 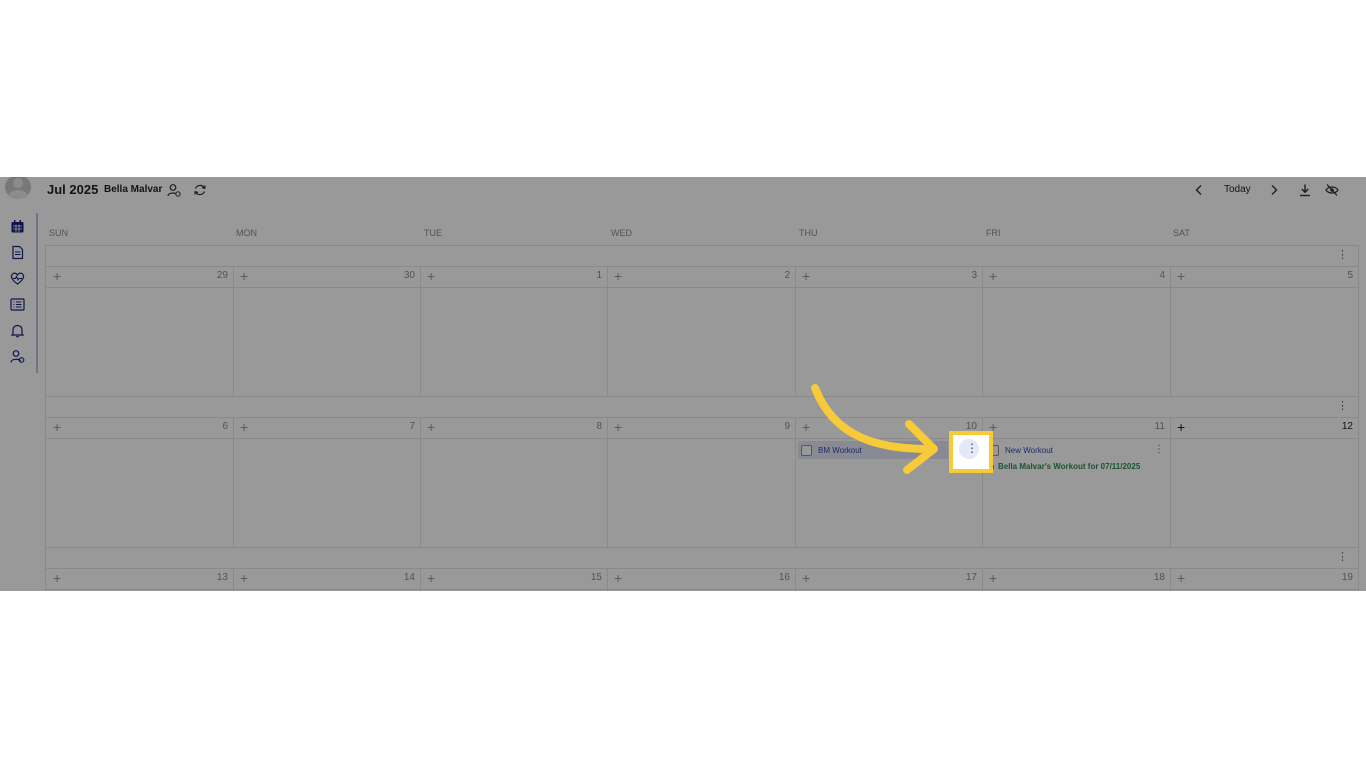 What do you see at coordinates (412, 426) in the screenshot?
I see `day-number: 7` at bounding box center [412, 426].